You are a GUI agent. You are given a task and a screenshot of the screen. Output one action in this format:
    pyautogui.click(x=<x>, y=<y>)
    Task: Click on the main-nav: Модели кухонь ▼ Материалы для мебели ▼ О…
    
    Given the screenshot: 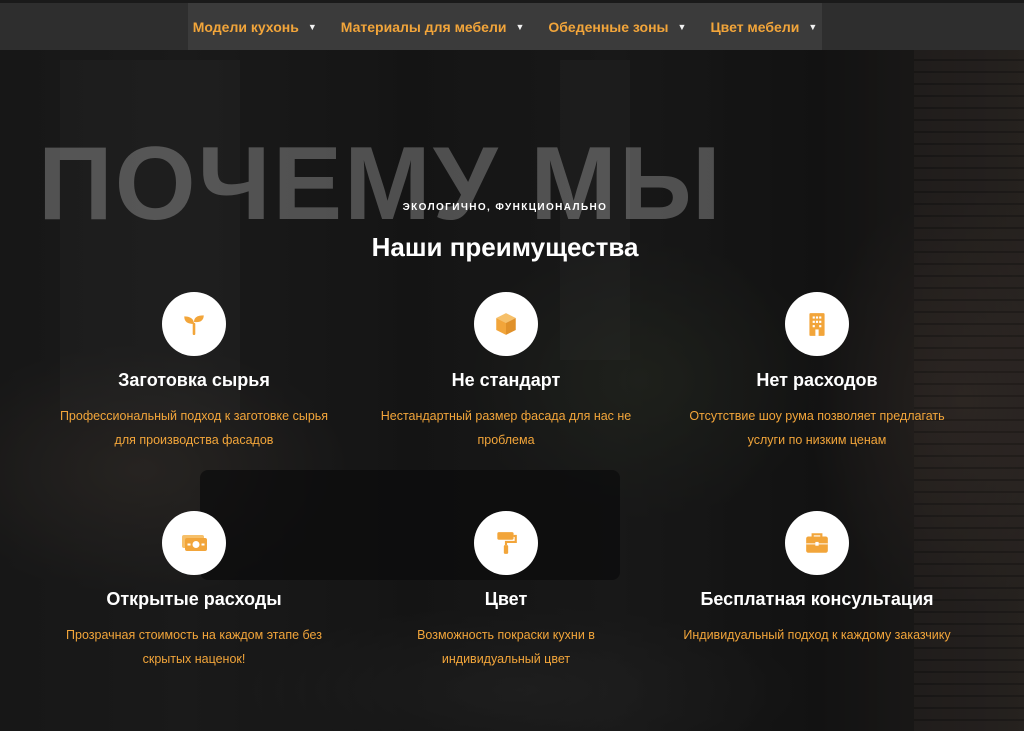 What is the action you would take?
    pyautogui.click(x=505, y=26)
    